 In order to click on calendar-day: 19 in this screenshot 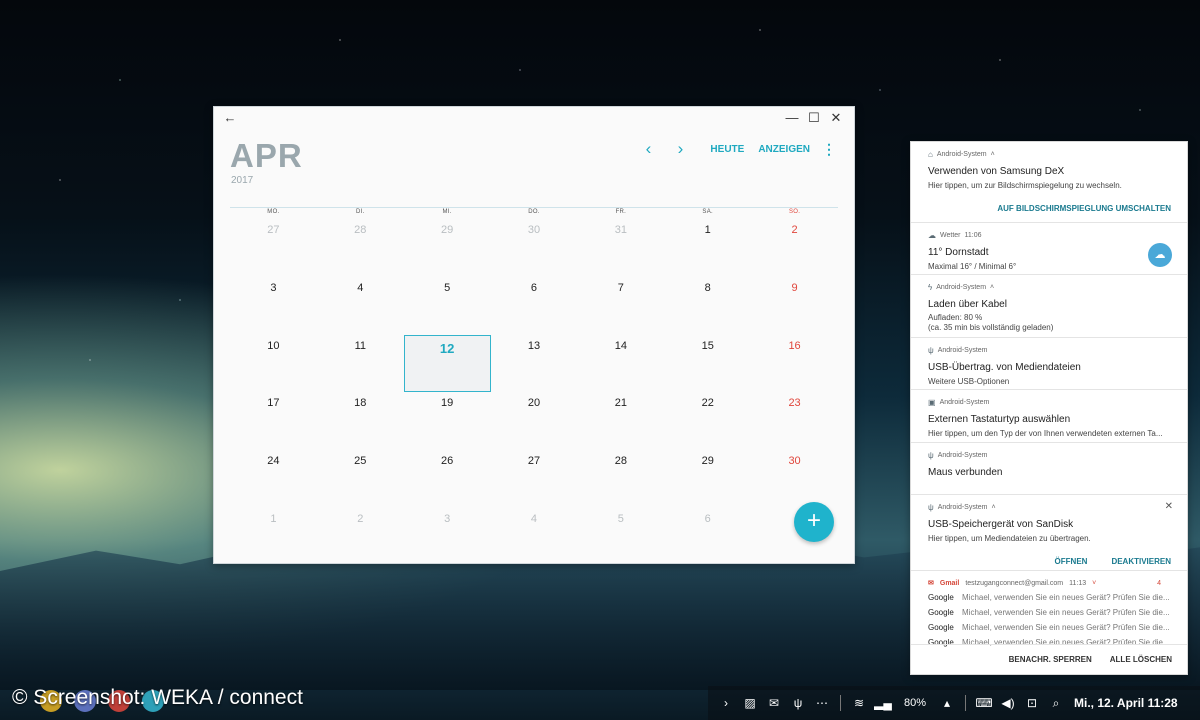, I will do `click(447, 421)`.